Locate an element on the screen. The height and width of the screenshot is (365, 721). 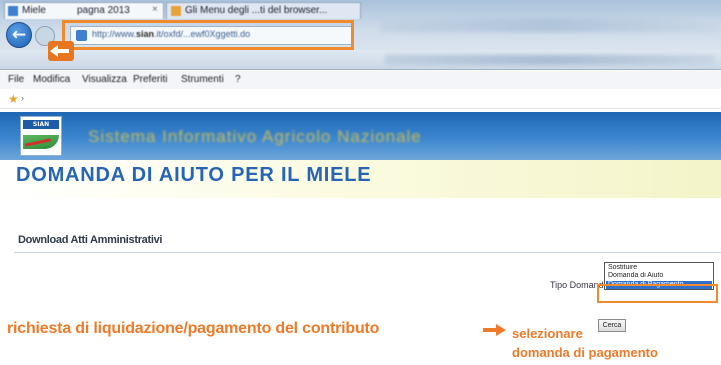
menu-strumenti: Strumenti is located at coordinates (202, 79).